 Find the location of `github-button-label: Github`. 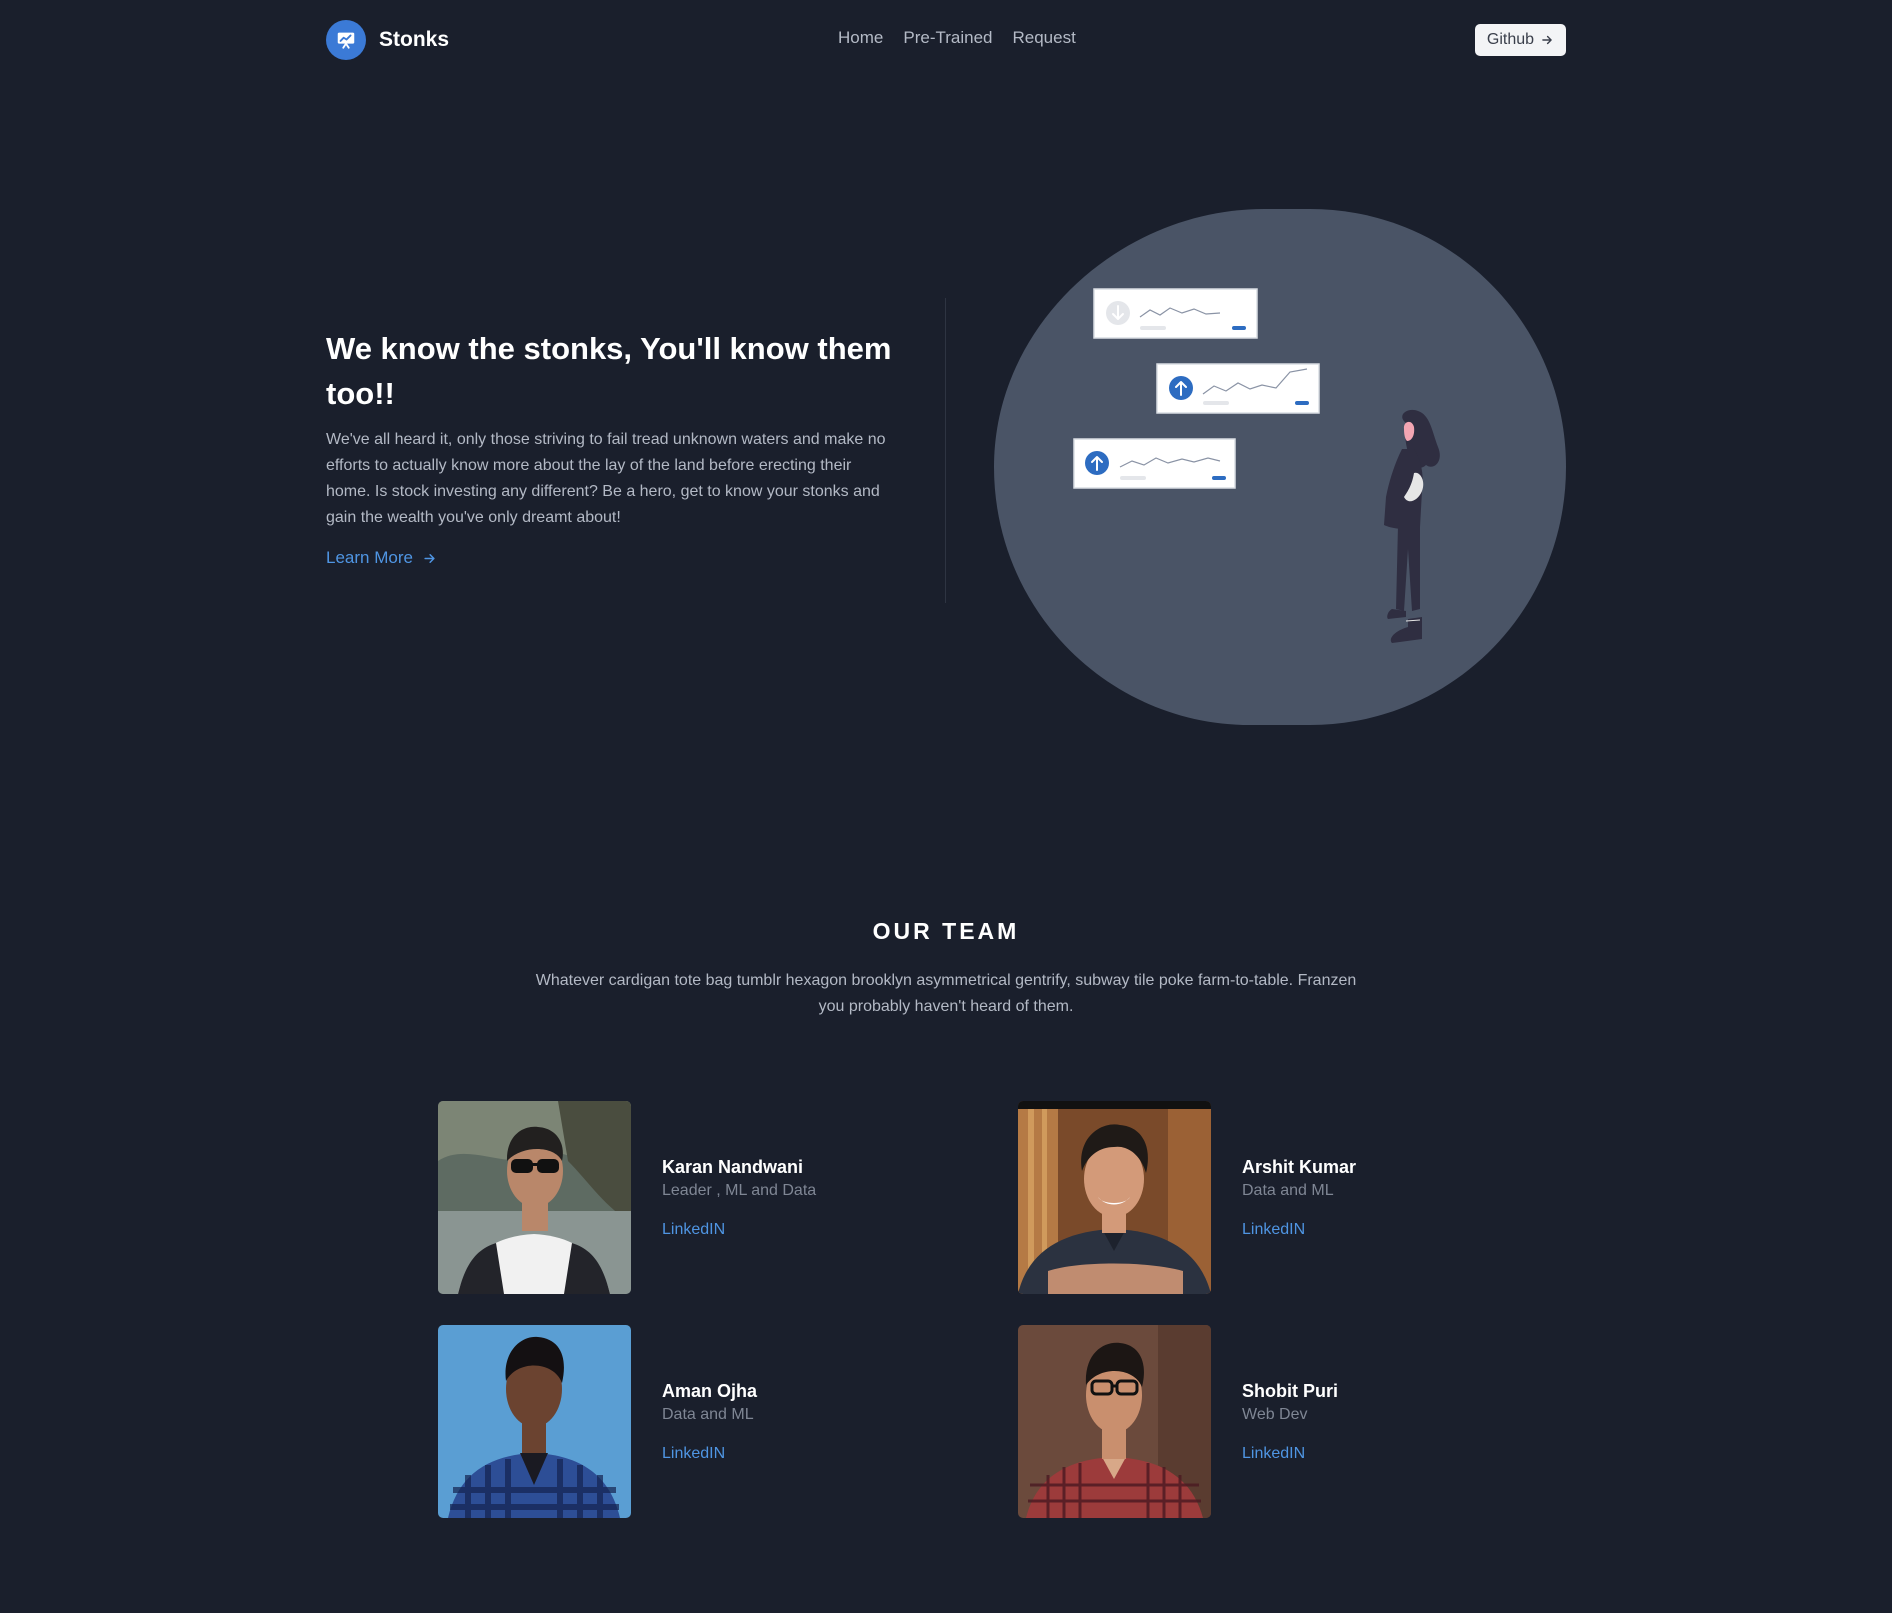

github-button-label: Github is located at coordinates (1510, 39).